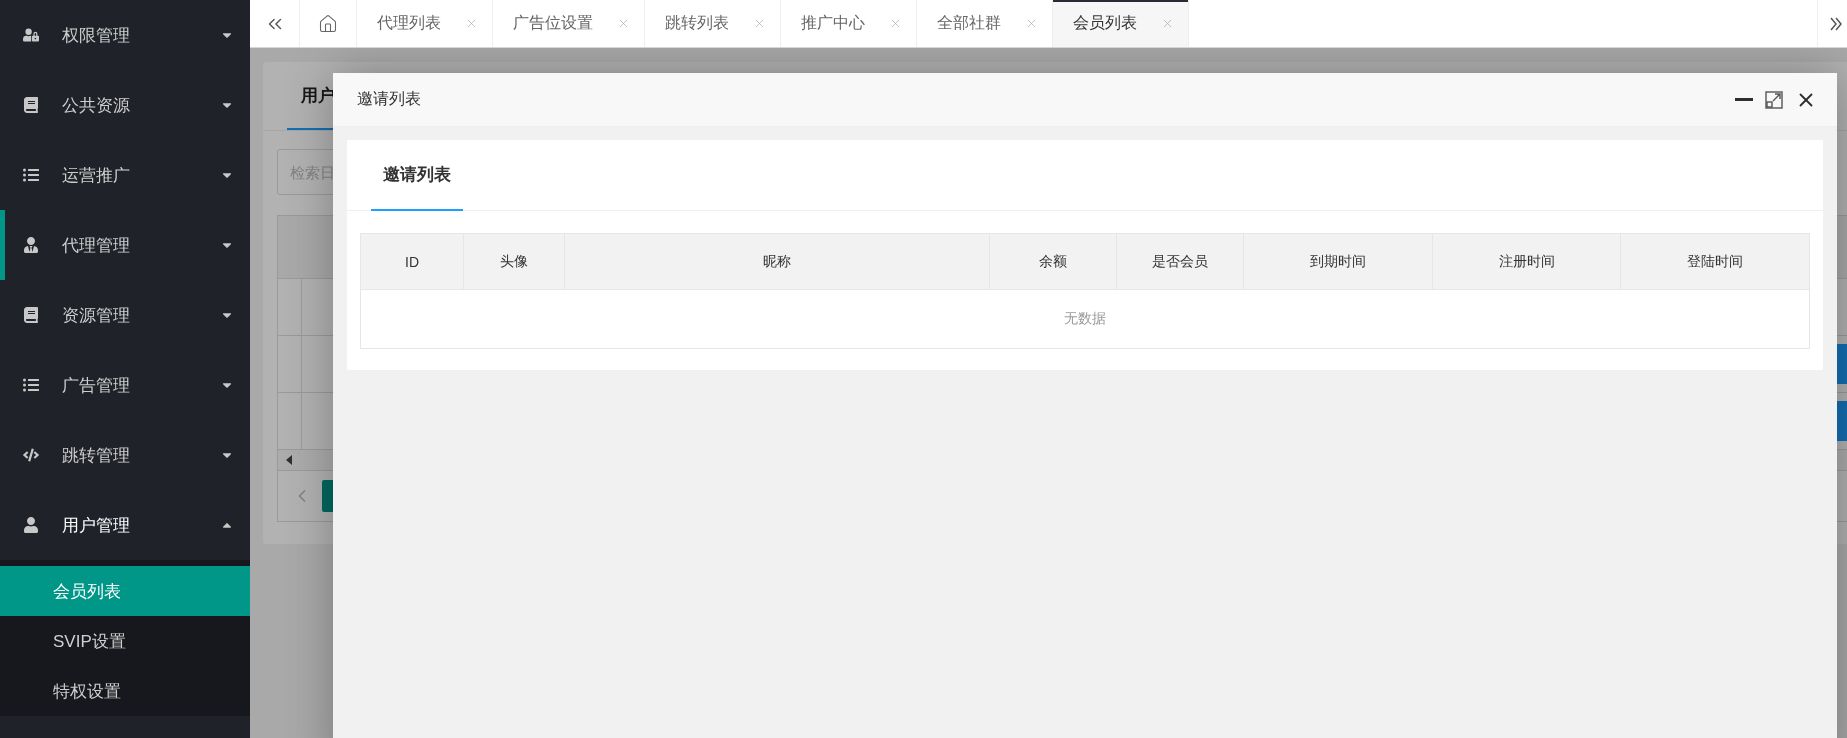 This screenshot has width=1847, height=738. I want to click on double-chevron-right-icon, so click(1836, 23).